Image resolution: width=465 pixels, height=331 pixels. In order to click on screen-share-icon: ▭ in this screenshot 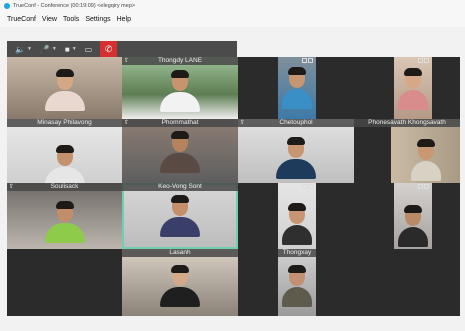, I will do `click(88, 49)`.